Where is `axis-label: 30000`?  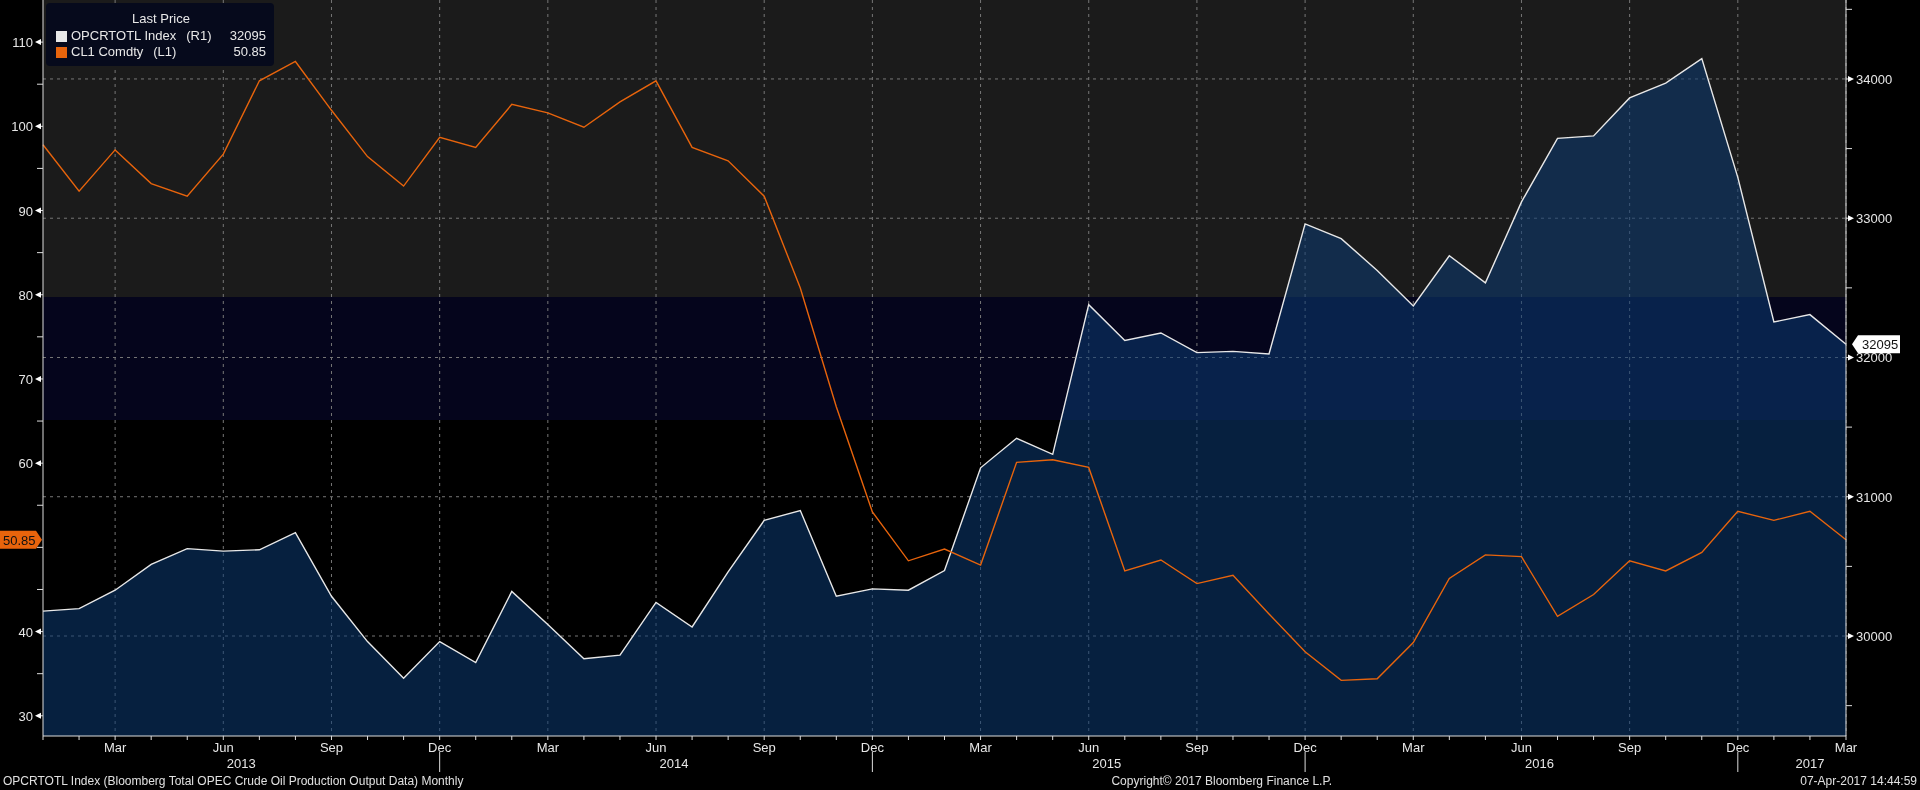
axis-label: 30000 is located at coordinates (1874, 636).